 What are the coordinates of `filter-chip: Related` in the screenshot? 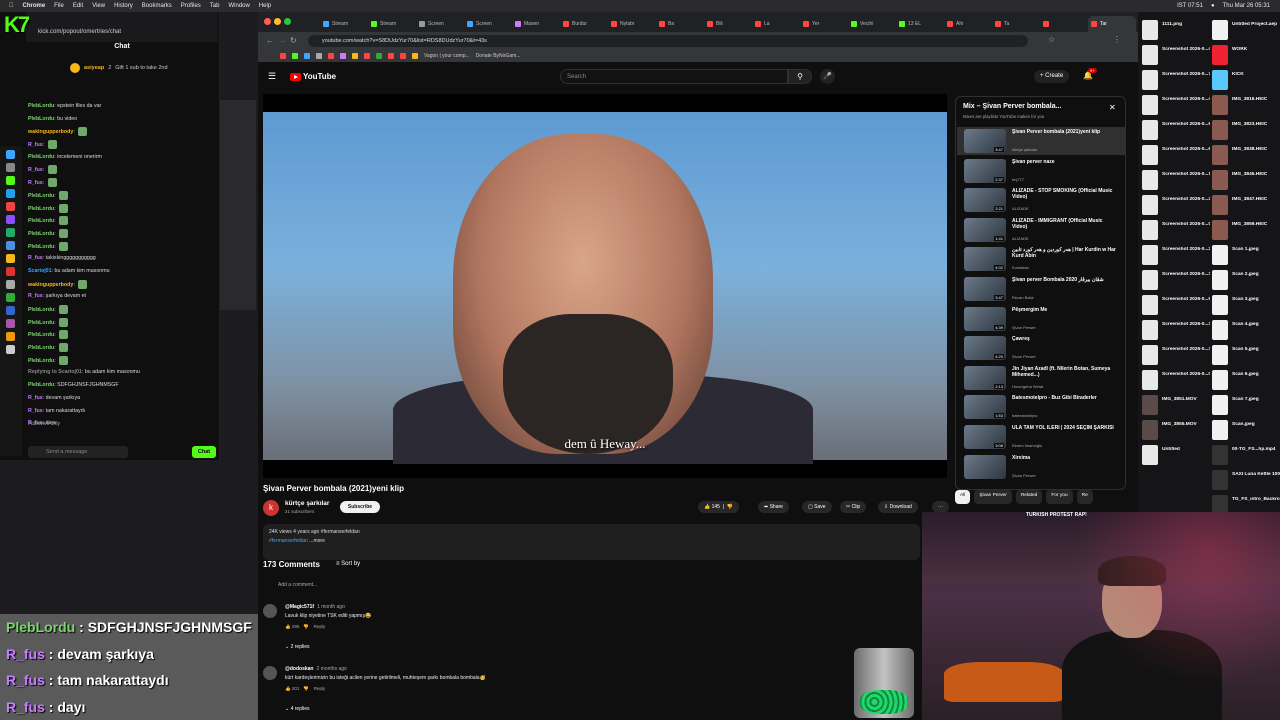 It's located at (1029, 497).